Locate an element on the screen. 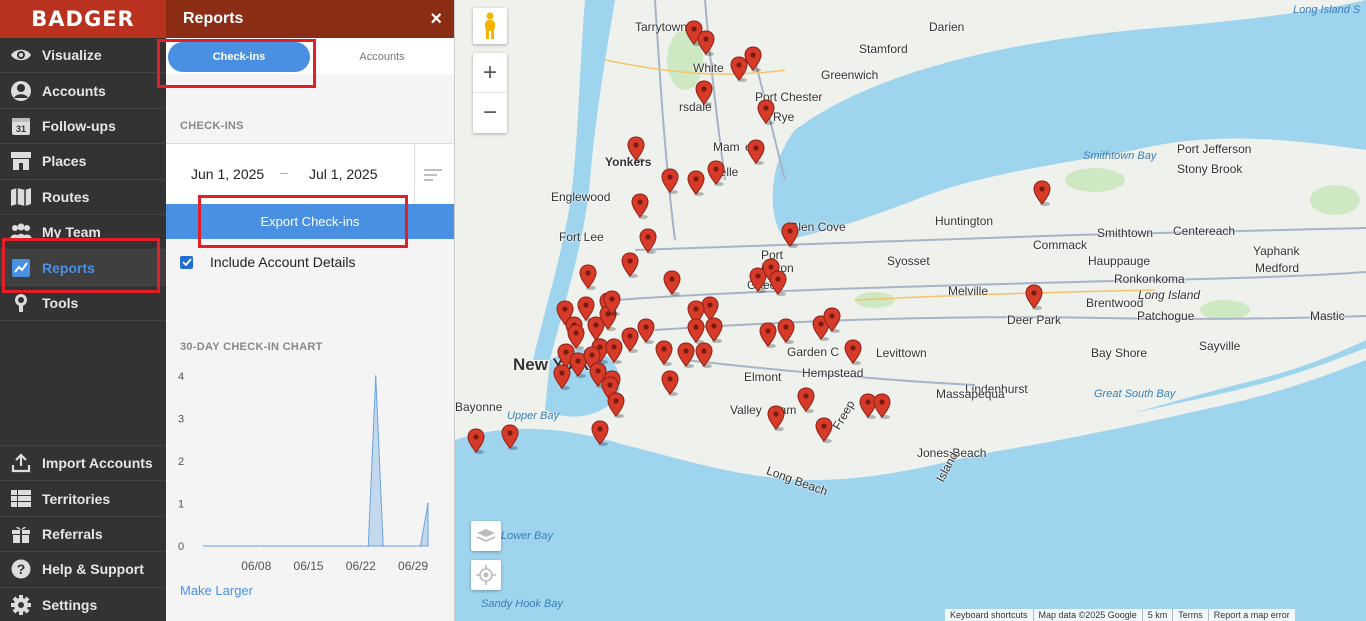  layers-icon is located at coordinates (486, 536).